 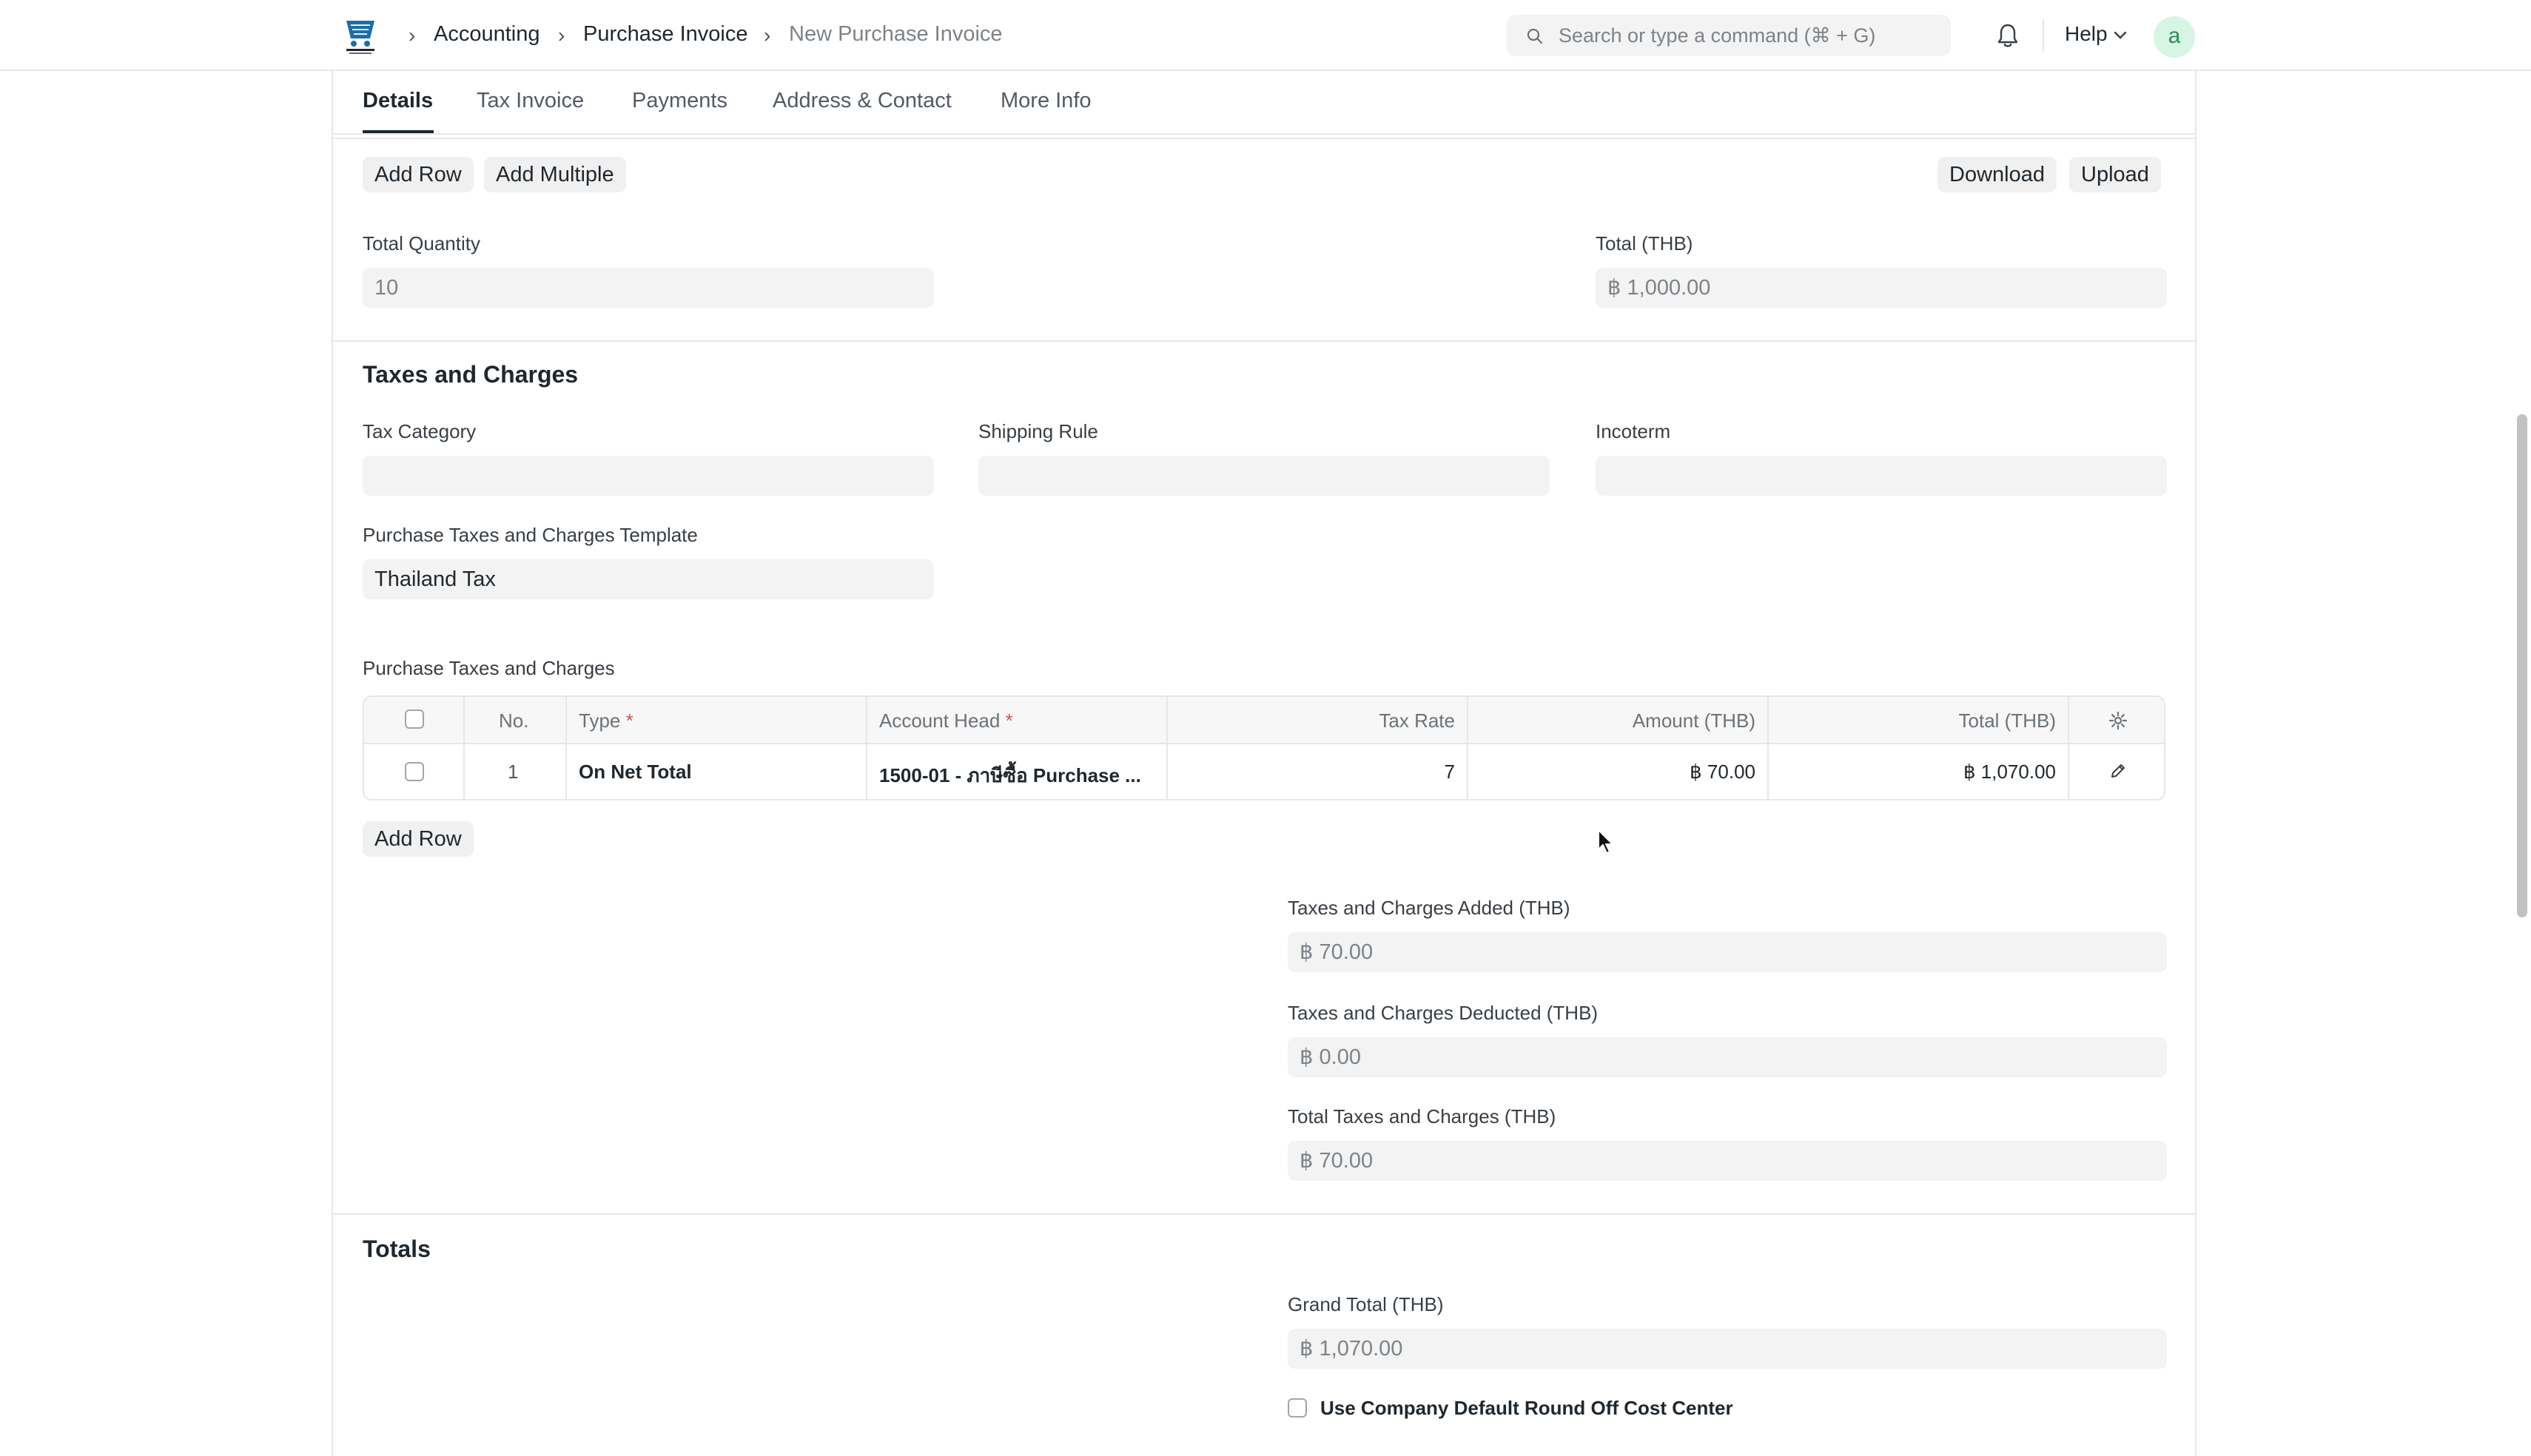 I want to click on breadcrumb-current-page: New Purchase Invoice, so click(x=896, y=34).